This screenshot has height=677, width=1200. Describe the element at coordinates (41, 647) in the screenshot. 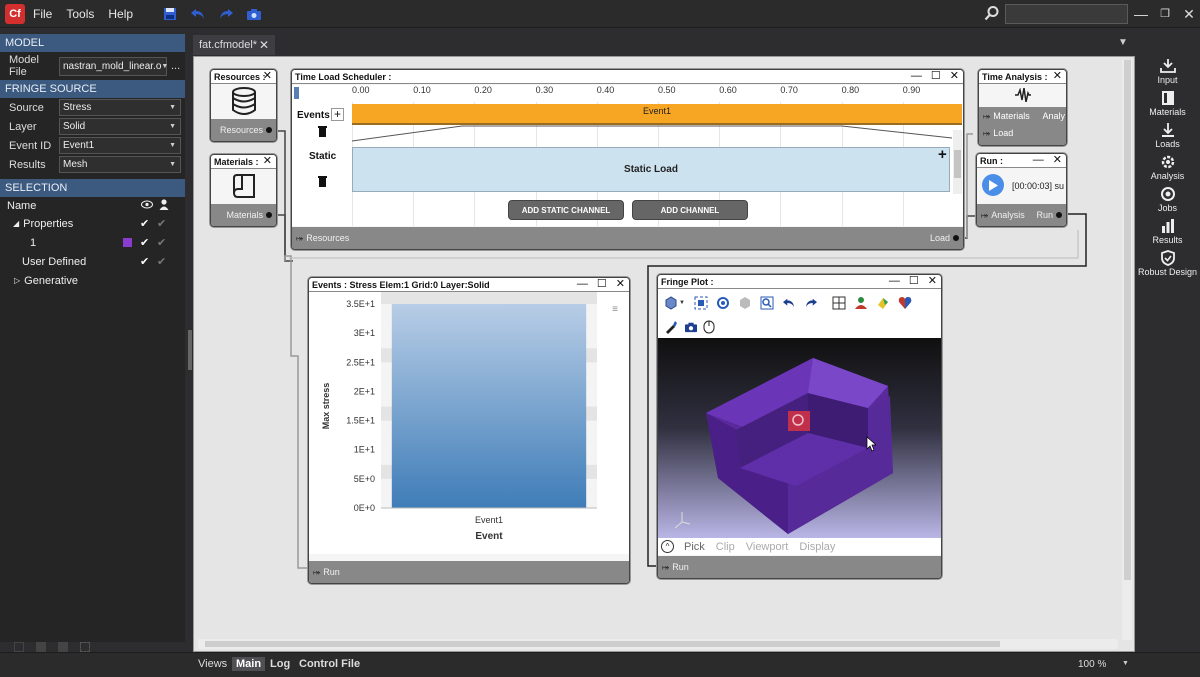

I see `box-icon` at that location.